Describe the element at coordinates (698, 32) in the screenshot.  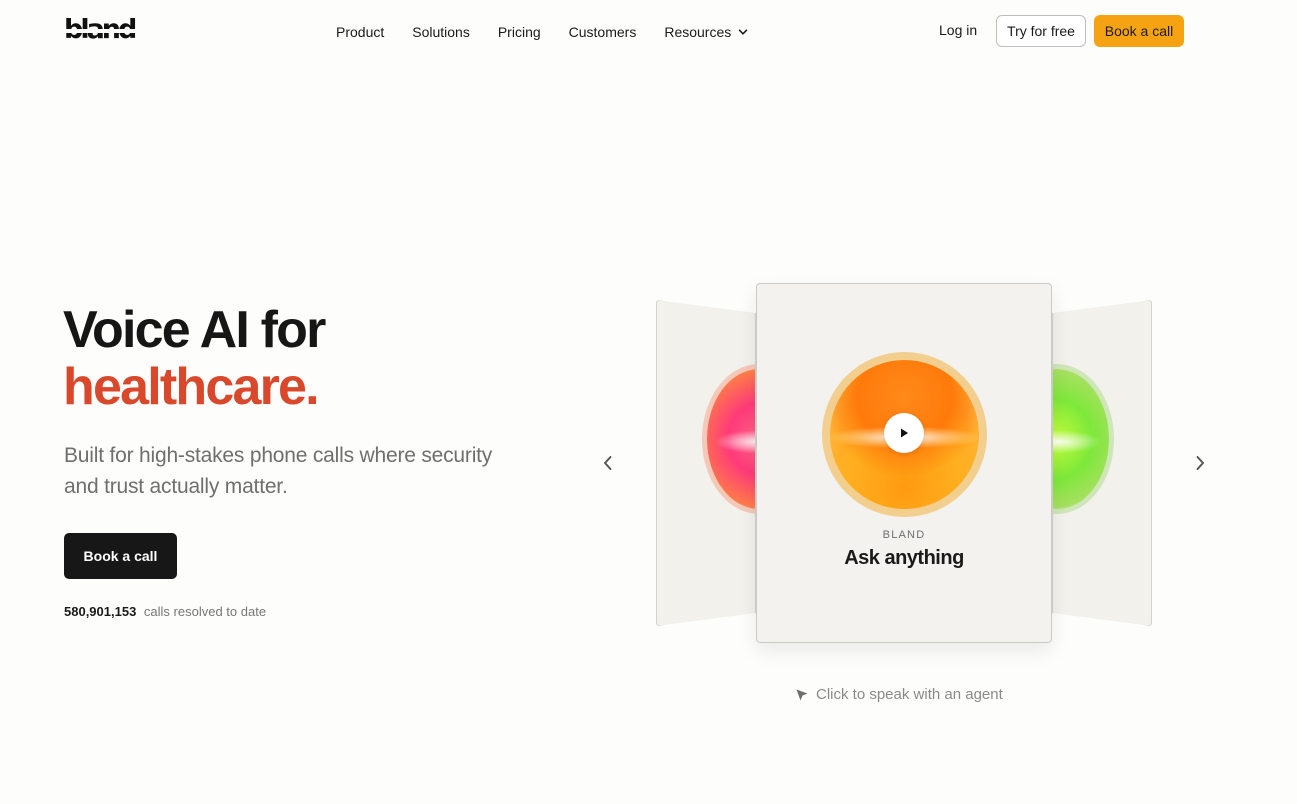
I see `nav-resources-label: Resources` at that location.